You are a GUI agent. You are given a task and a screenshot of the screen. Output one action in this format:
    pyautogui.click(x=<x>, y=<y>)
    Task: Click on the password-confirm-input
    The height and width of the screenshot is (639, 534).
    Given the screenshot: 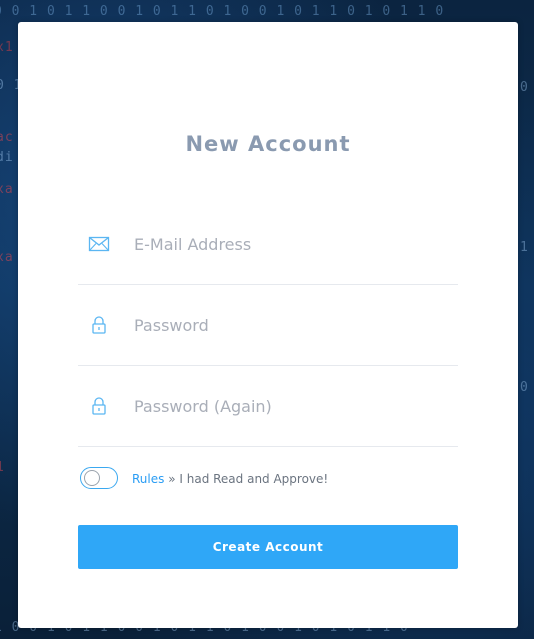 What is the action you would take?
    pyautogui.click(x=289, y=406)
    